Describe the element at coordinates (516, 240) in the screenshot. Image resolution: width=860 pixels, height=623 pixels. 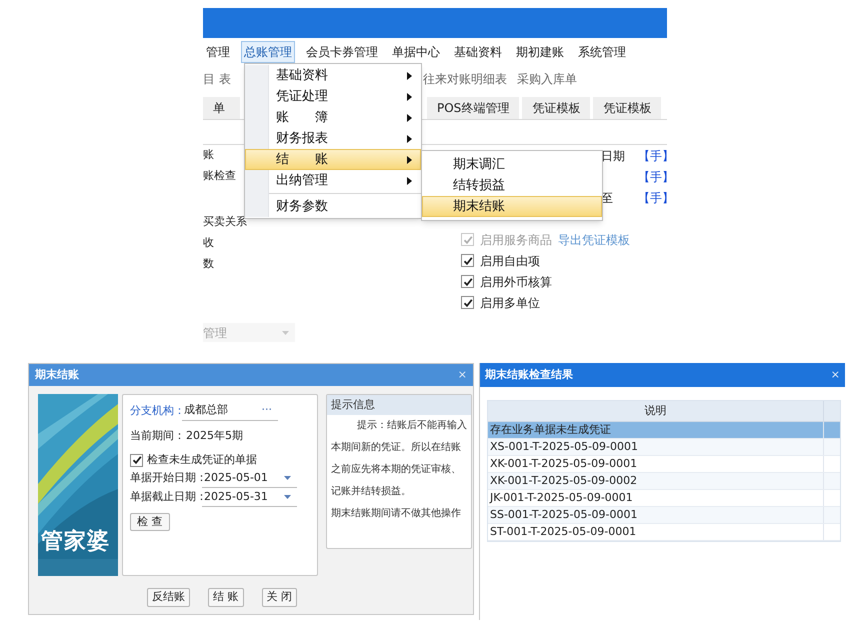
I see `checkbox-label: 启用服务商品` at that location.